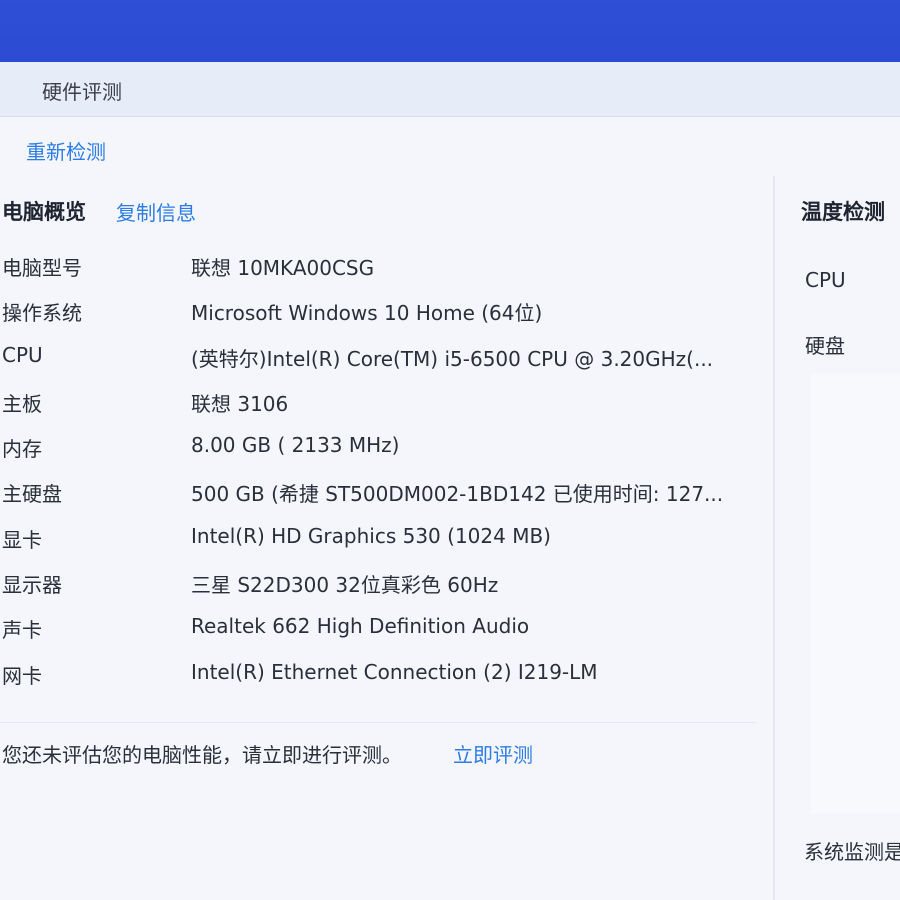 Image resolution: width=900 pixels, height=900 pixels. Describe the element at coordinates (360, 626) in the screenshot. I see `spec-value: Realtek 662 High Definition Audio` at that location.